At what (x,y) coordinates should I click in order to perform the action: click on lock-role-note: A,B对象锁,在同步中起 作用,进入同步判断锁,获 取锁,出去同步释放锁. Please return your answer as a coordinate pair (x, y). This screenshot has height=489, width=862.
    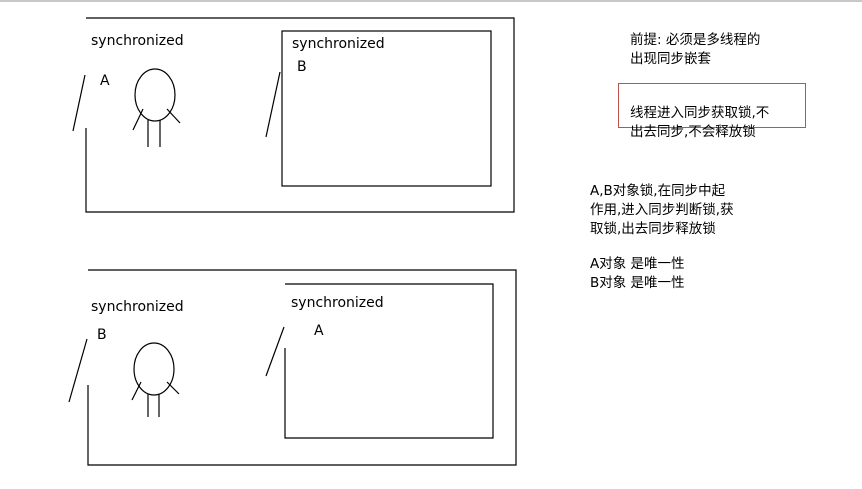
    Looking at the image, I should click on (662, 210).